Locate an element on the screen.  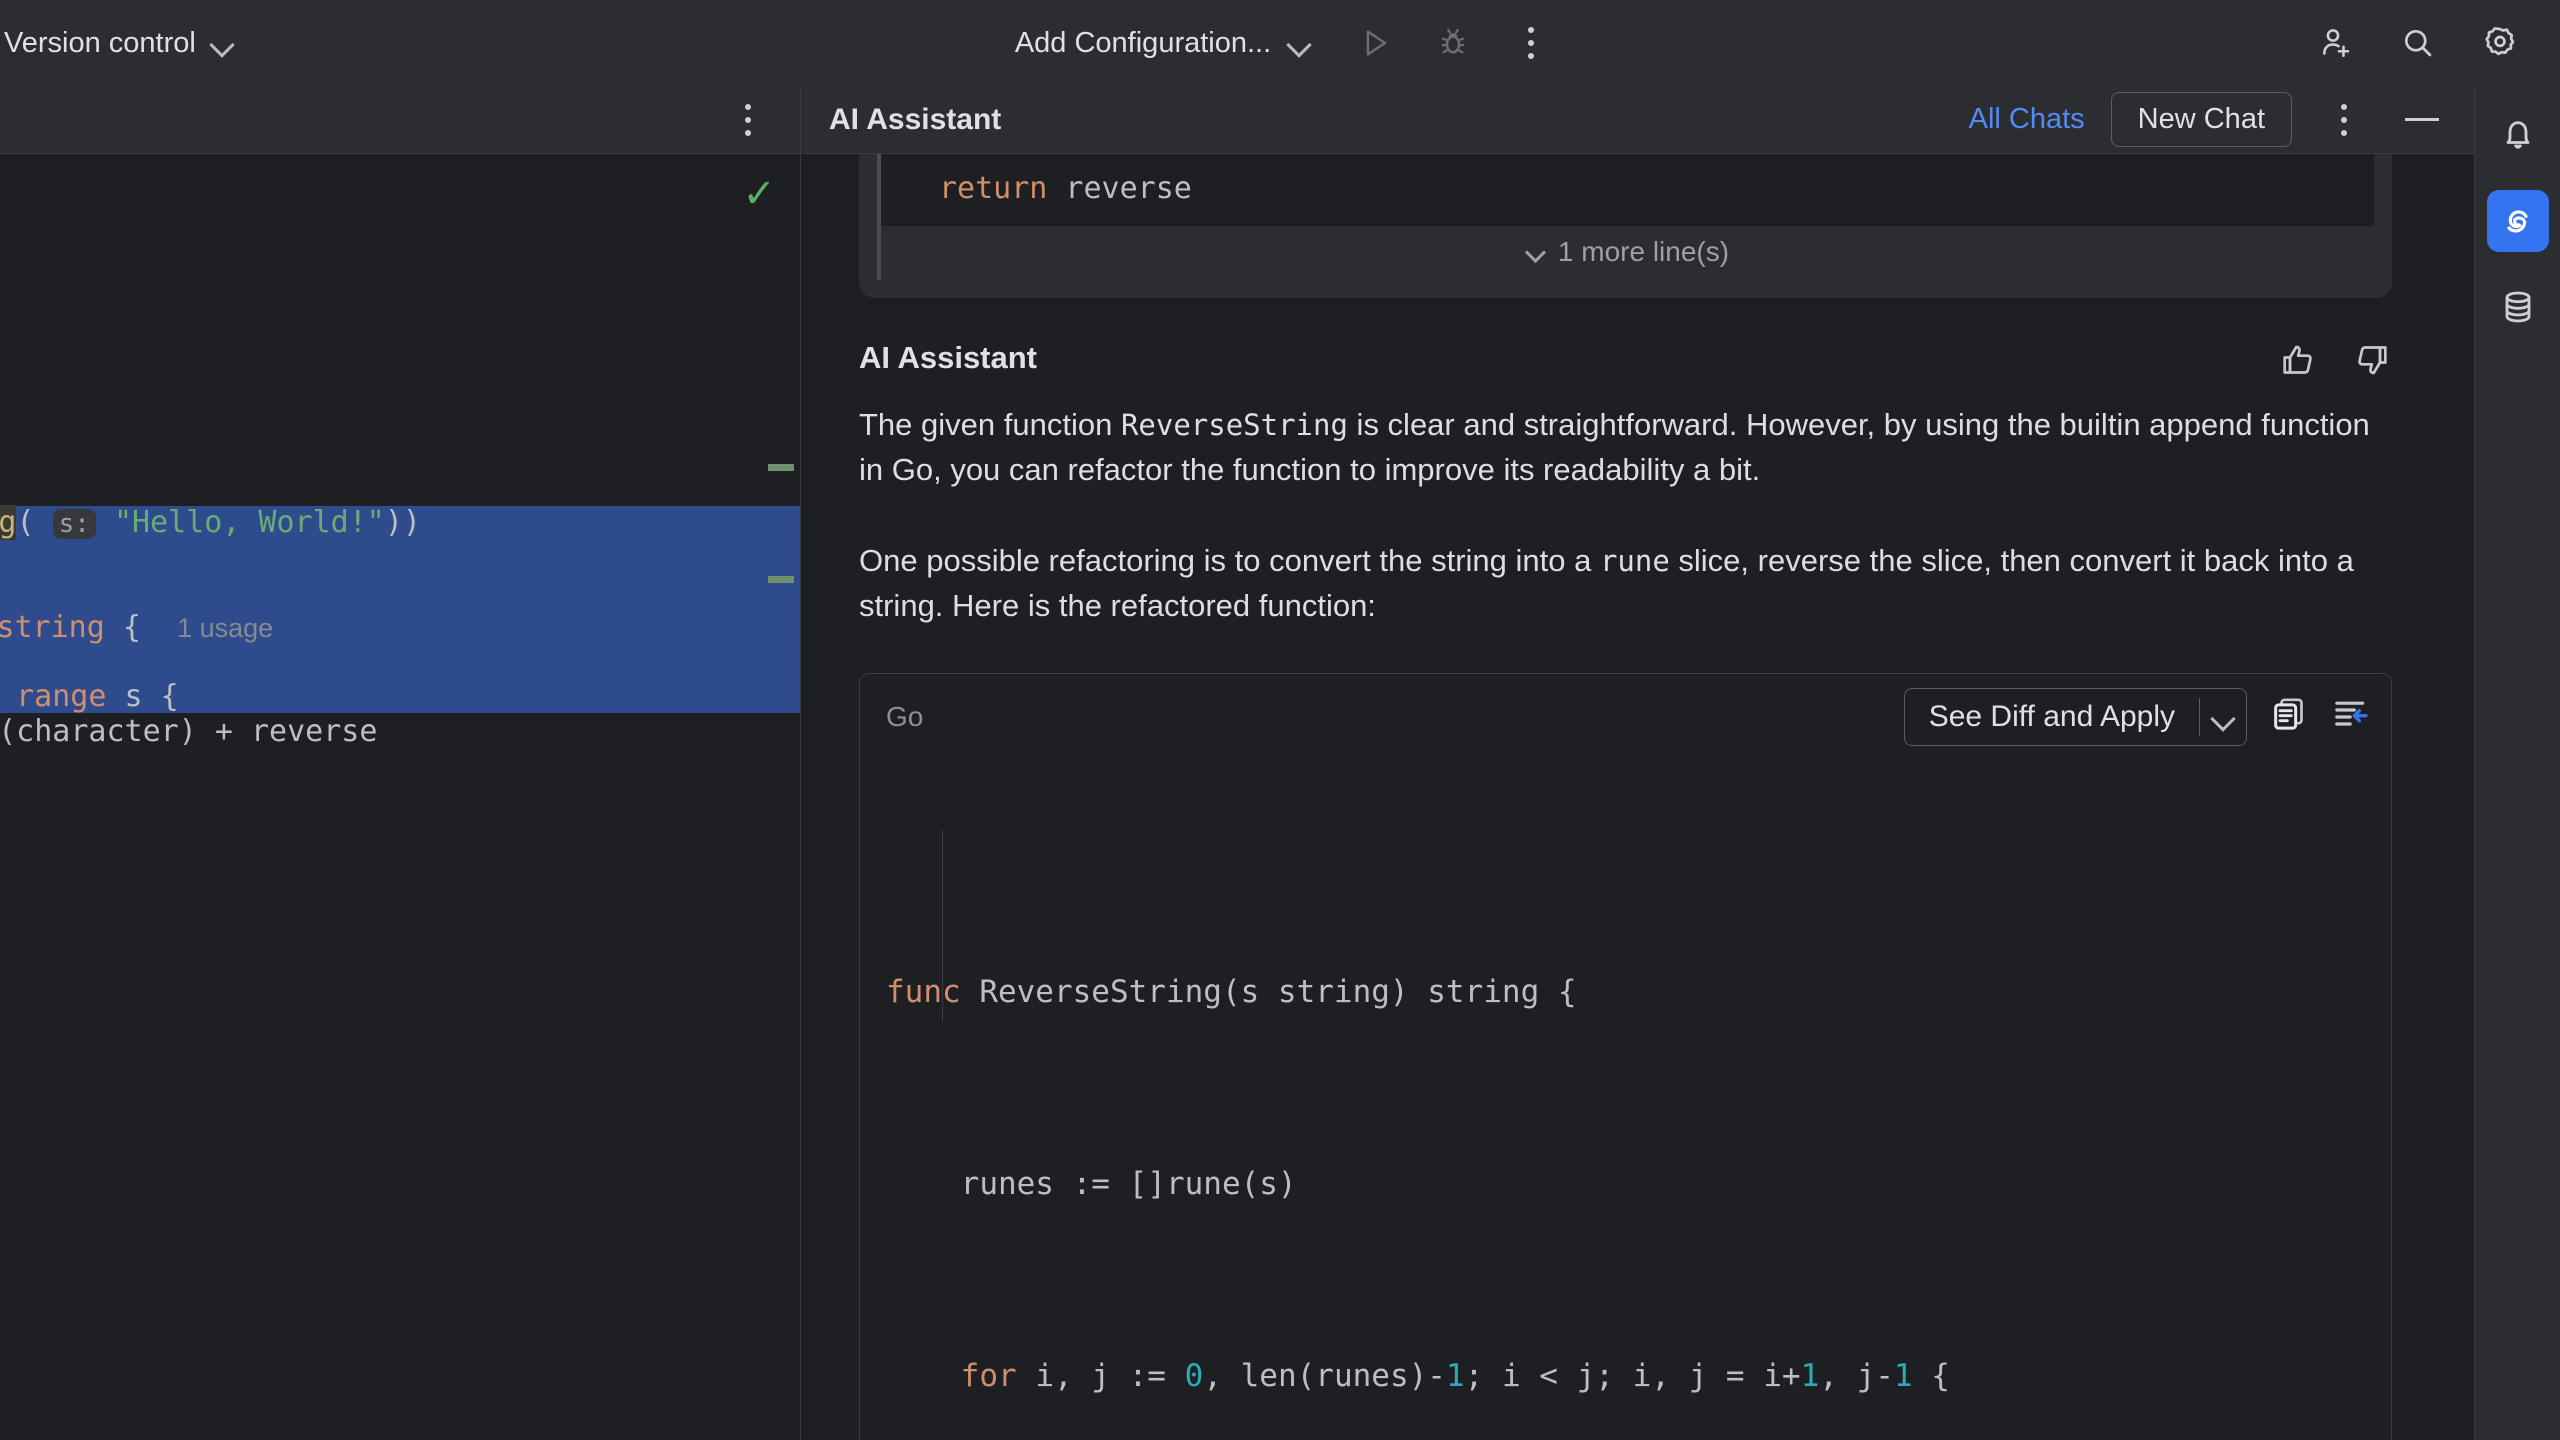
right-tool-rail is located at coordinates (2517, 763).